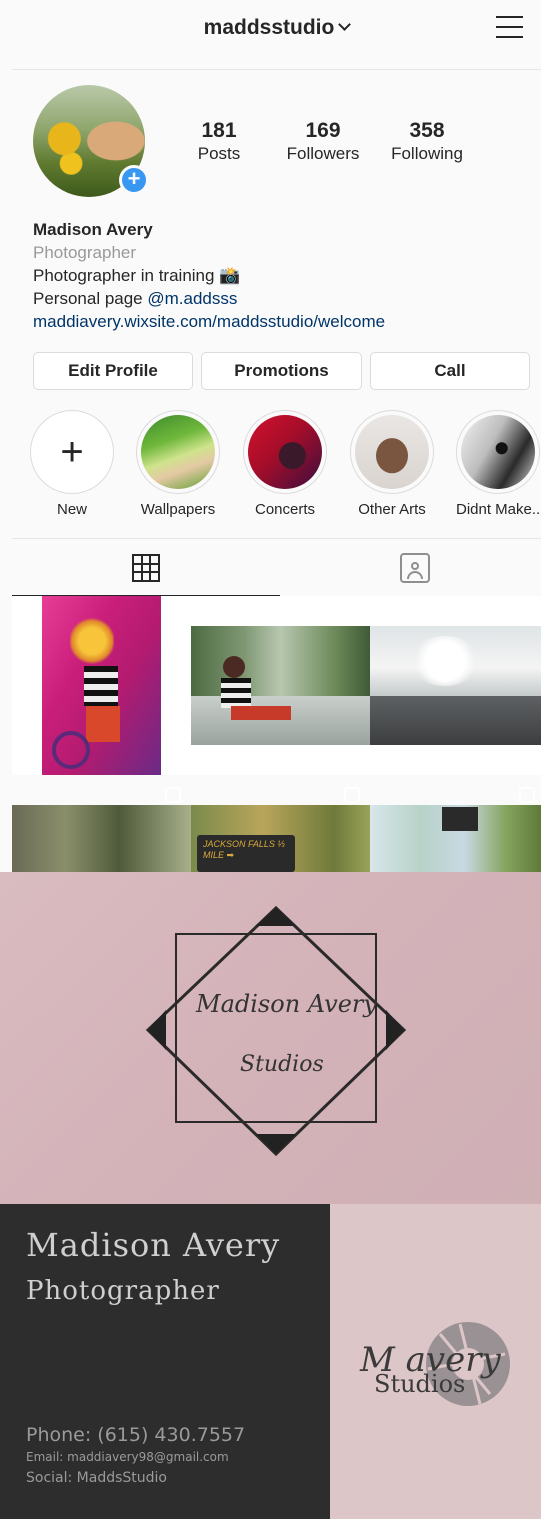 Image resolution: width=541 pixels, height=1519 pixels. I want to click on highlight-other-arts: Other Arts, so click(392, 464).